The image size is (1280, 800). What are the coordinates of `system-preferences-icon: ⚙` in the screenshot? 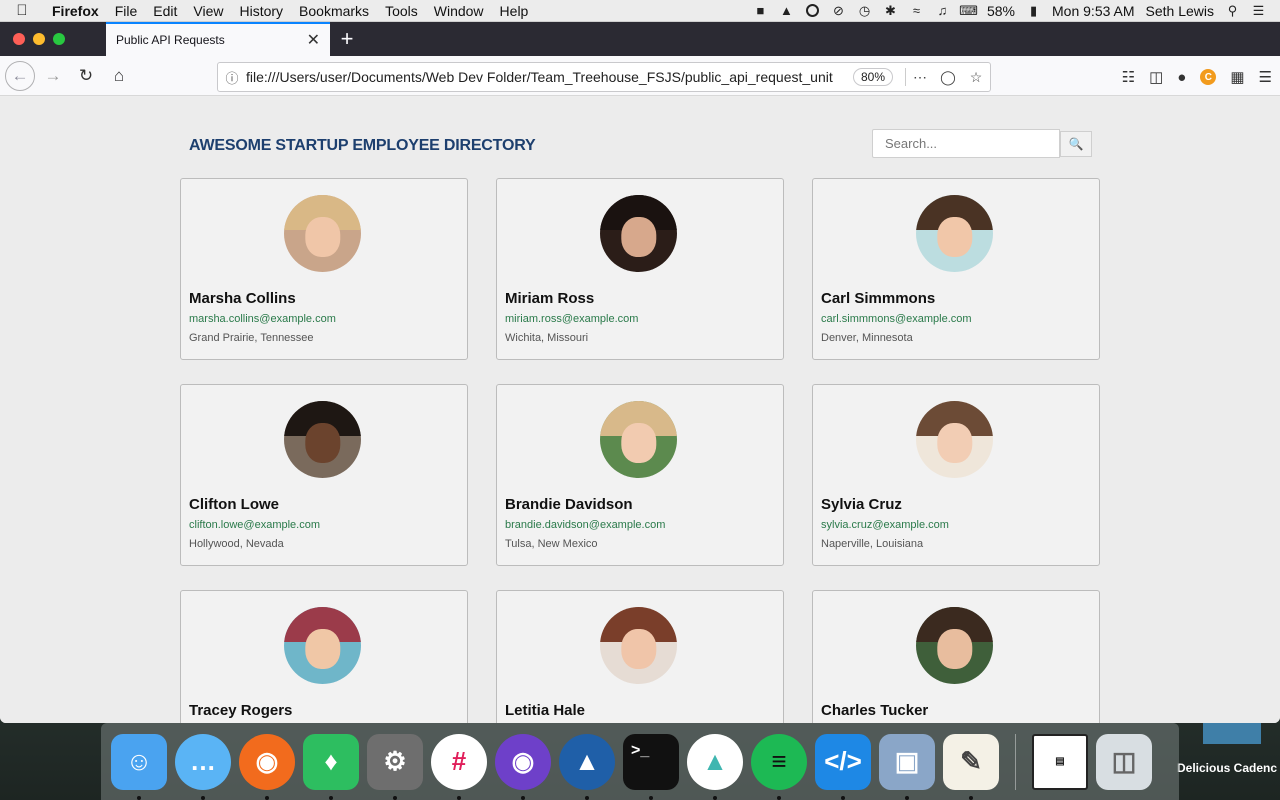 It's located at (395, 766).